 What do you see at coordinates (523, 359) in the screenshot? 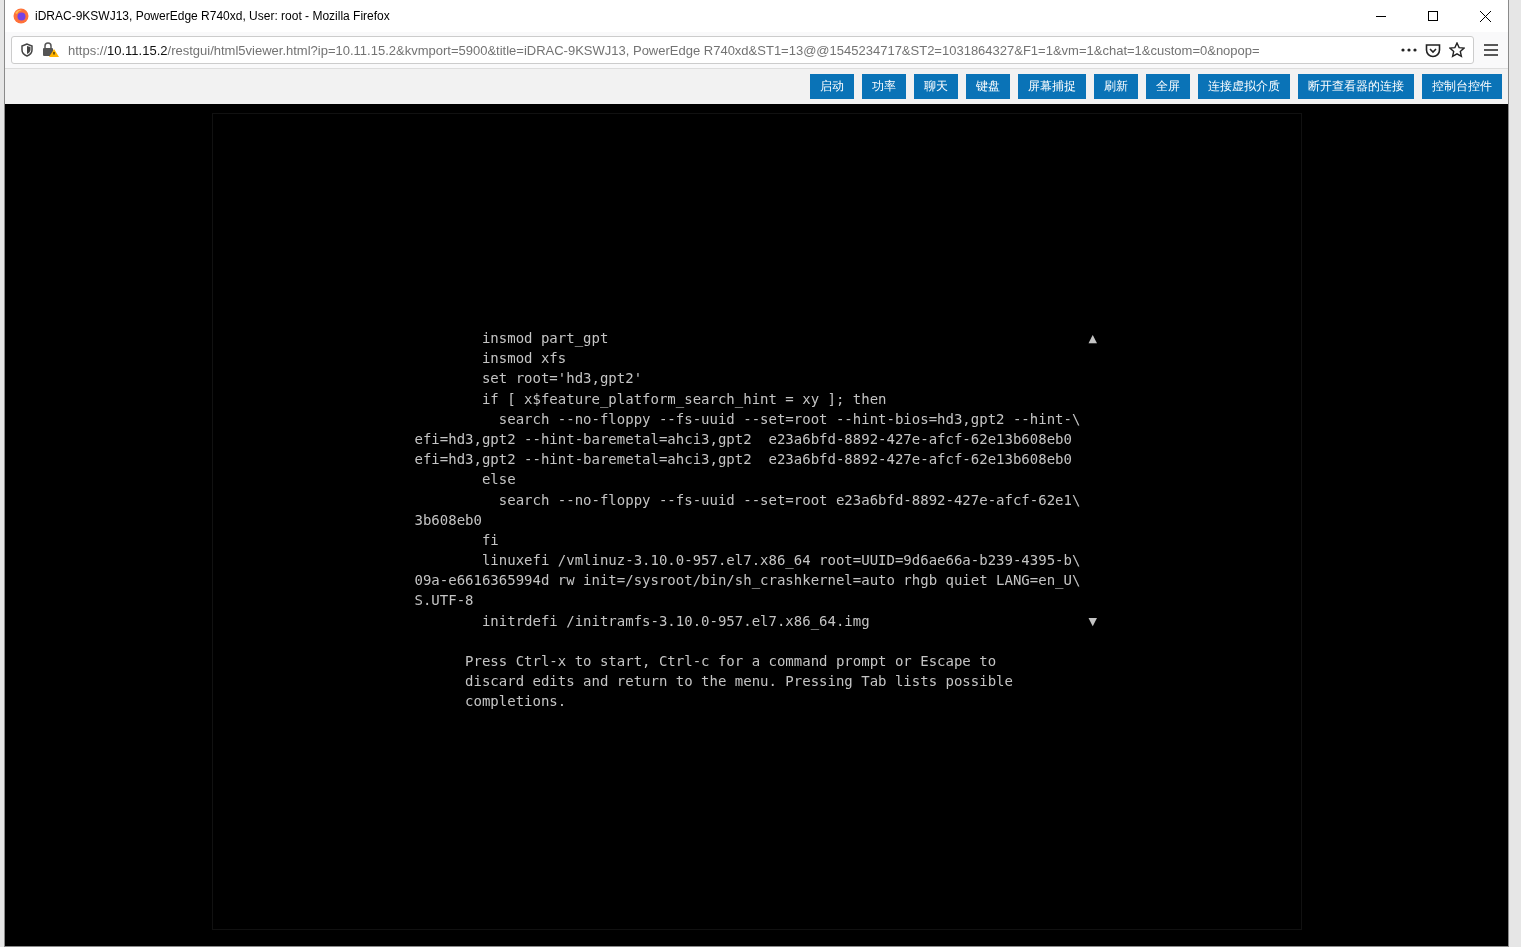
I see `console-line: insmod xfs` at bounding box center [523, 359].